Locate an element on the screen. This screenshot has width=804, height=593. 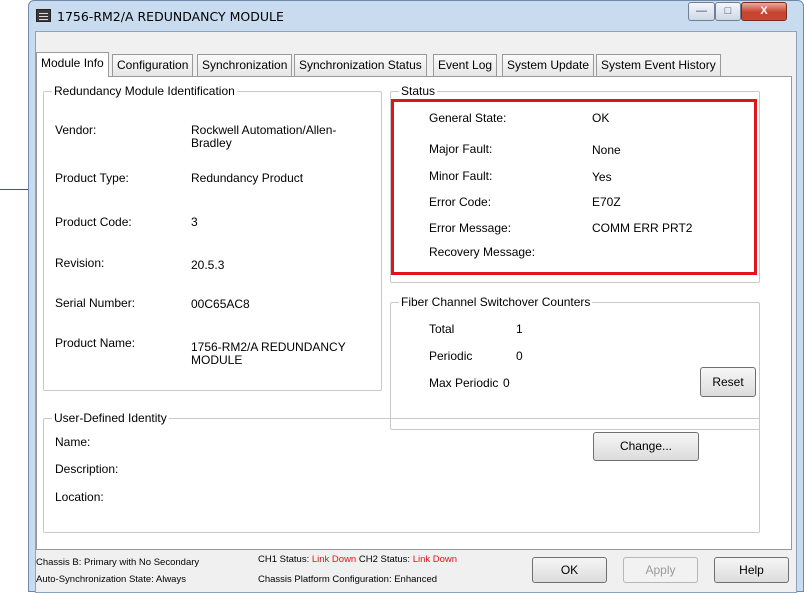
auto-sync-state: Auto-Synchronization State: Always is located at coordinates (111, 579).